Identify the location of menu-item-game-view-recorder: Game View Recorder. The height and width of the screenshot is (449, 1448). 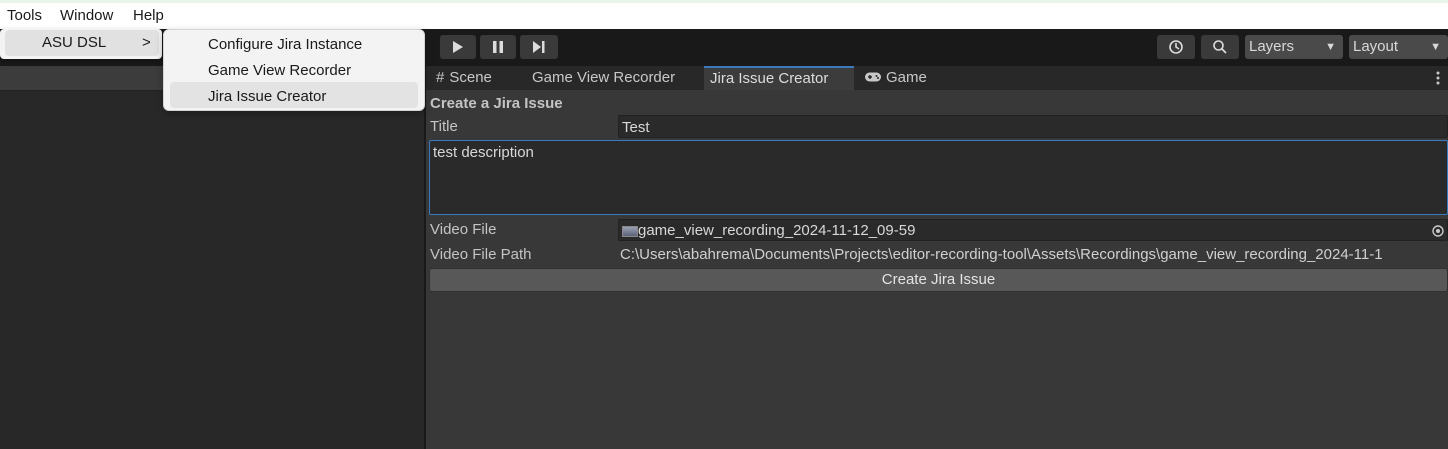
(279, 70).